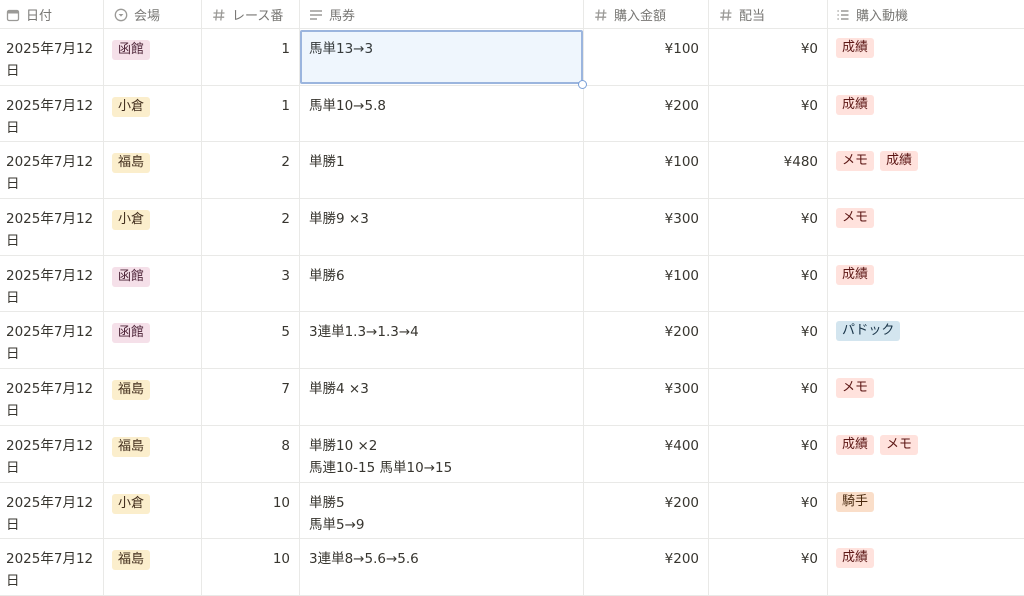 The height and width of the screenshot is (596, 1024). Describe the element at coordinates (926, 14) in the screenshot. I see `column-header-reason: 購入動機` at that location.